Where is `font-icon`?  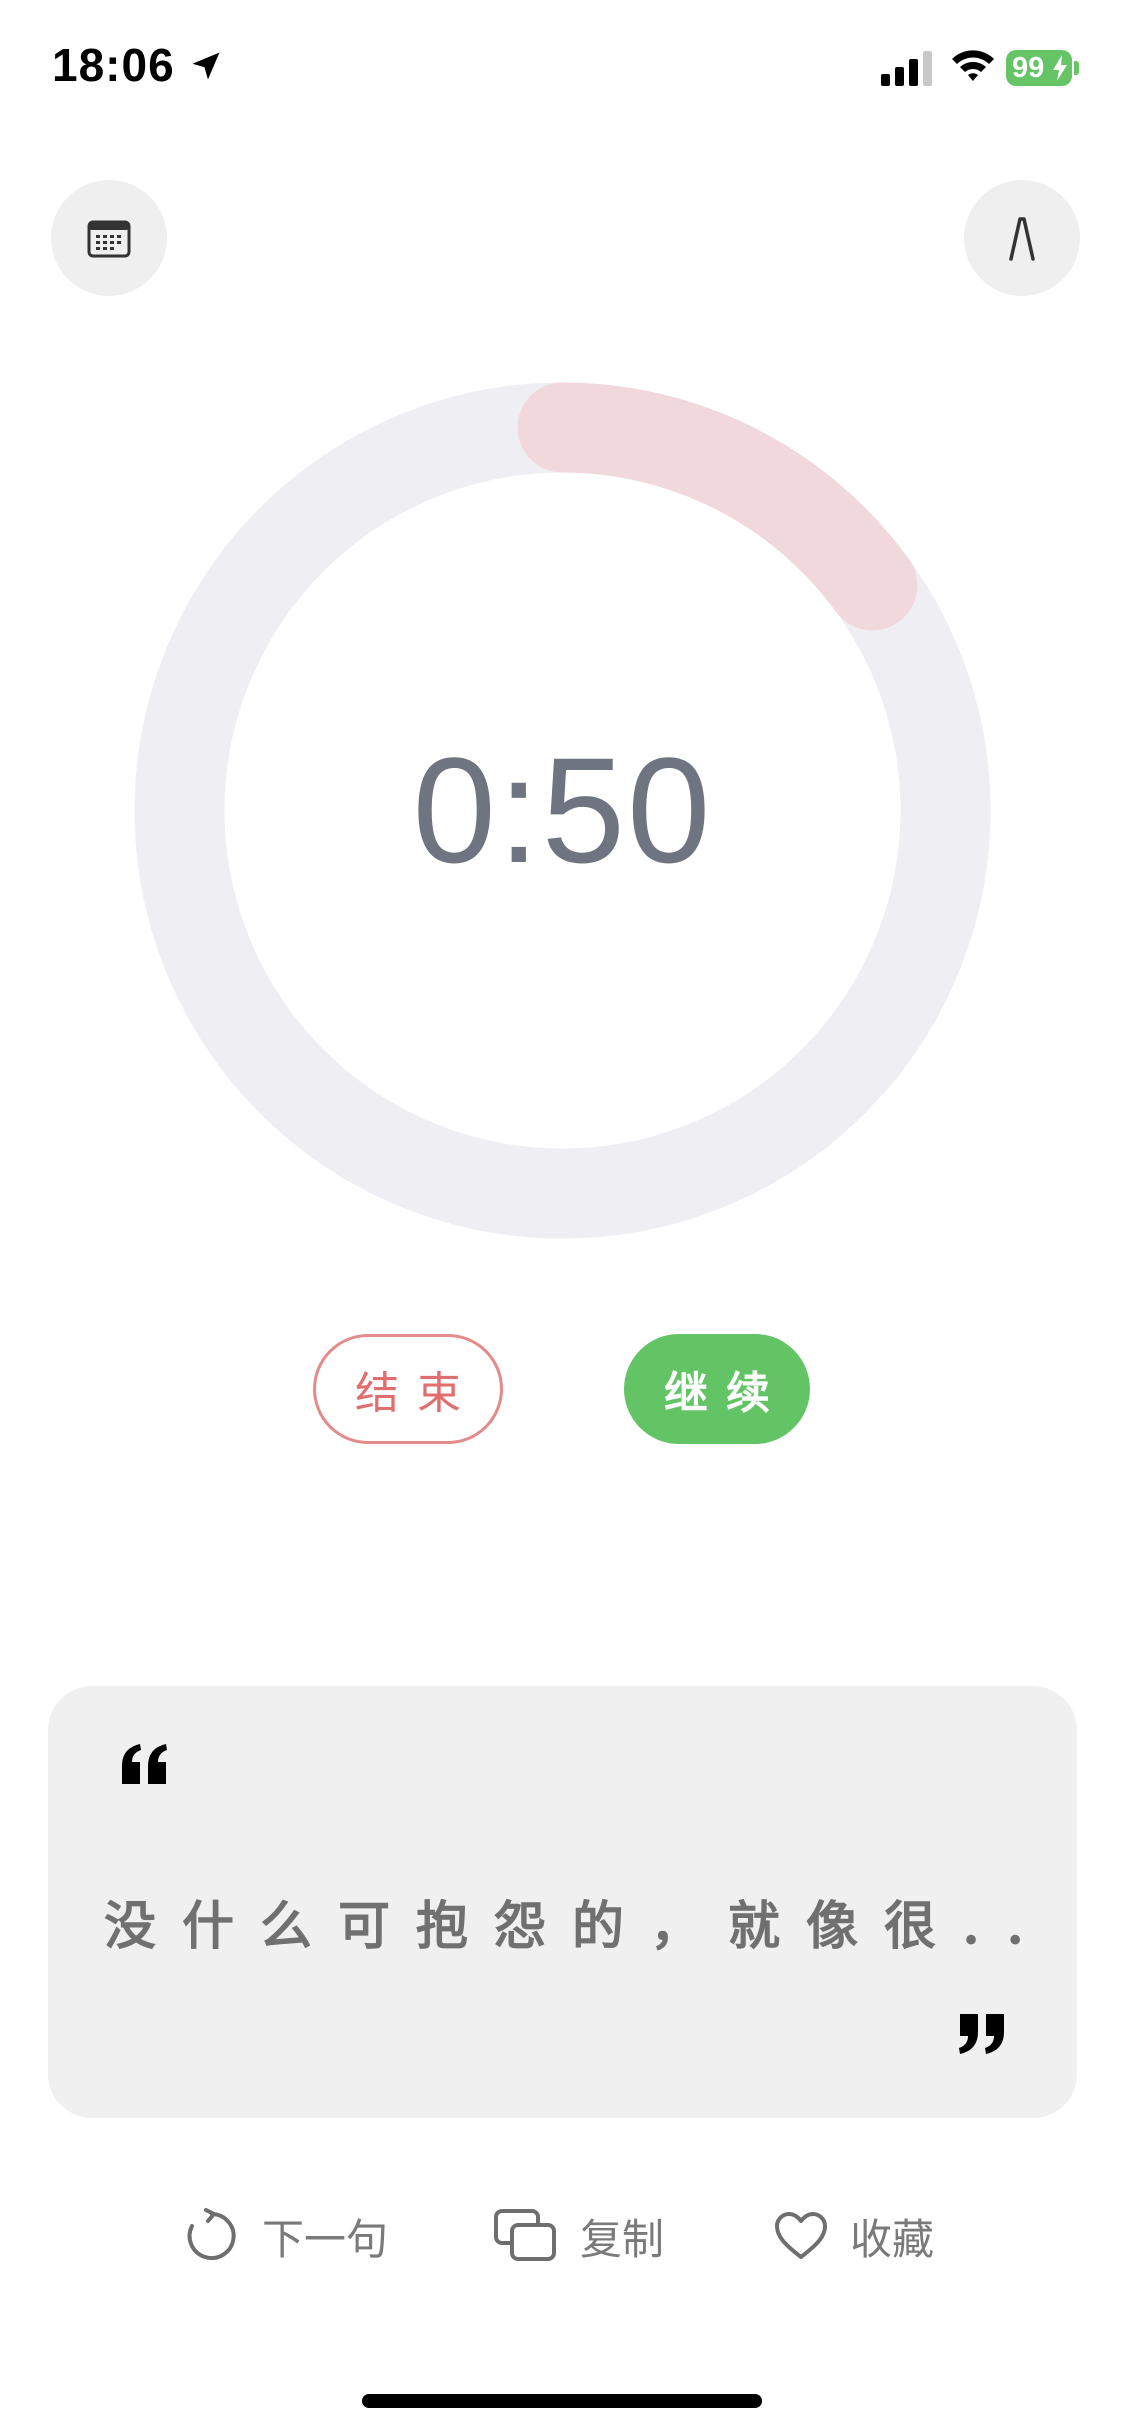
font-icon is located at coordinates (1022, 239).